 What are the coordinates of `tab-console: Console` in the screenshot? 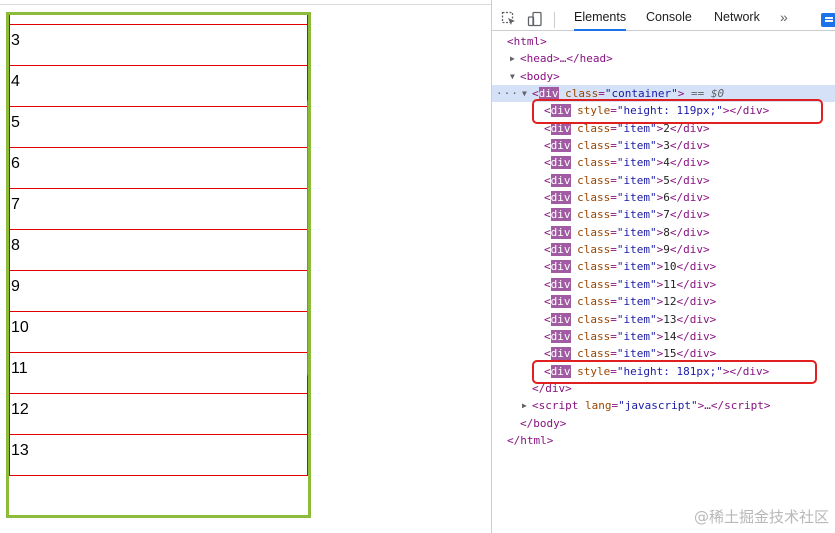 It's located at (669, 20).